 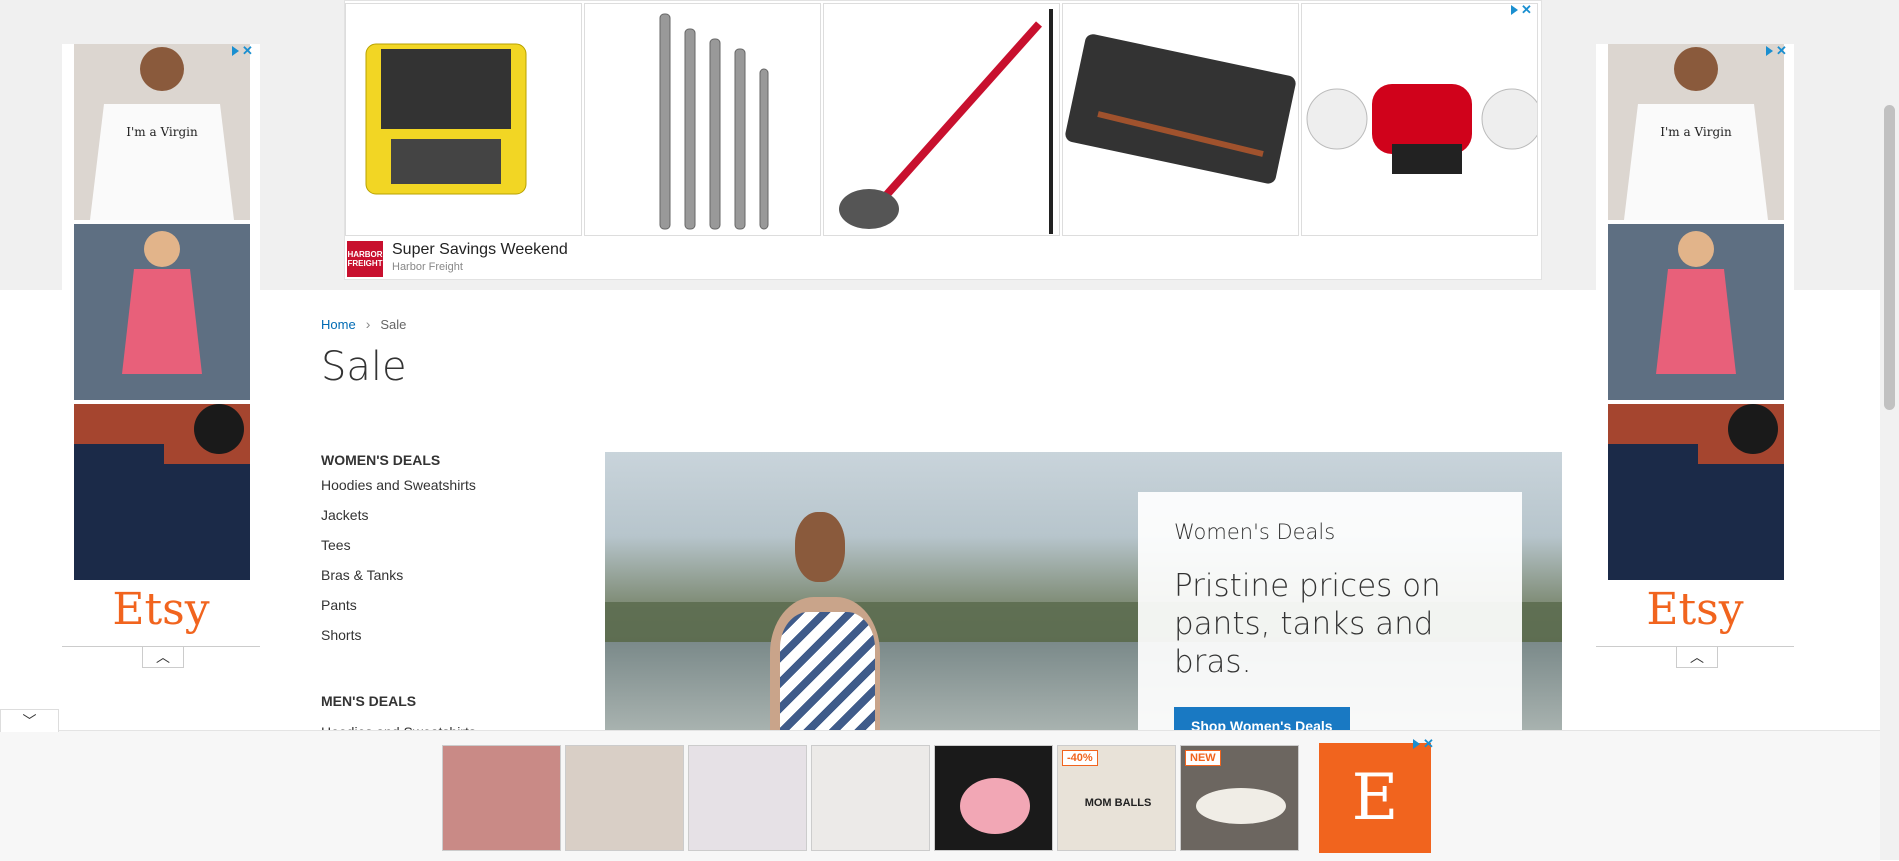 I want to click on ad-thumb-6: -40% MOM BALLS, so click(x=1116, y=798).